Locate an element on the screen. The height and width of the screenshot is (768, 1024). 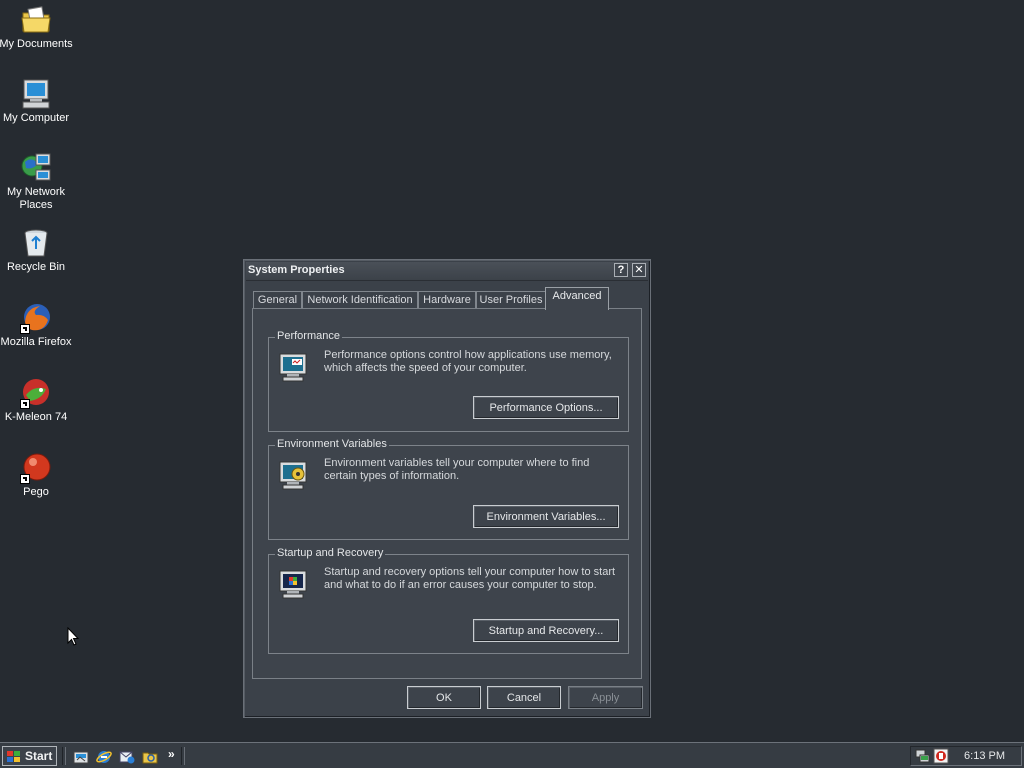
desktop-icon-recycle-bin: Recycle Bin is located at coordinates (37, 250).